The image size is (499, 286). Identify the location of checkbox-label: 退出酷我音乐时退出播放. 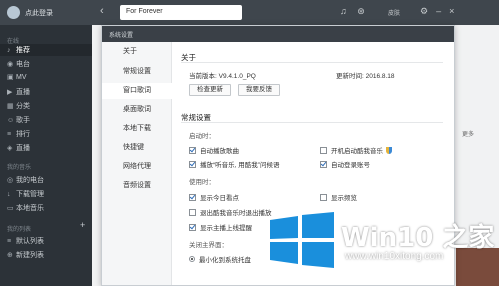
(236, 213).